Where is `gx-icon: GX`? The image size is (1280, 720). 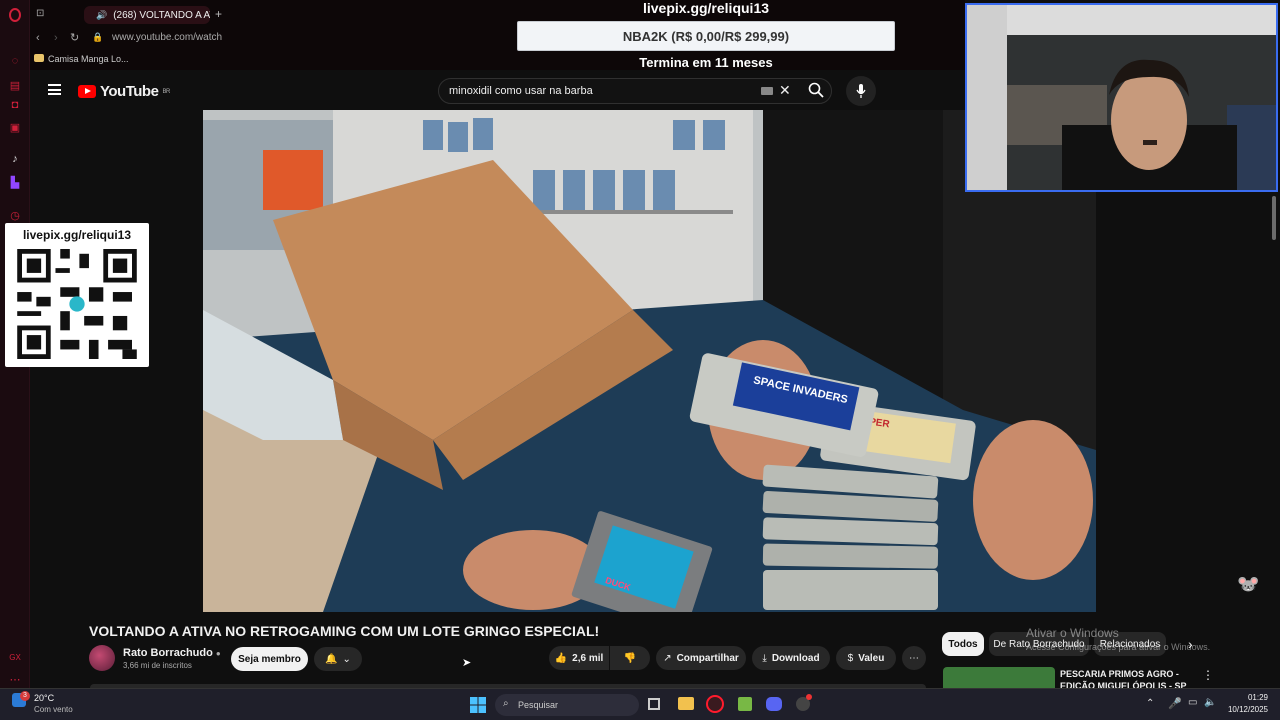 gx-icon: GX is located at coordinates (15, 657).